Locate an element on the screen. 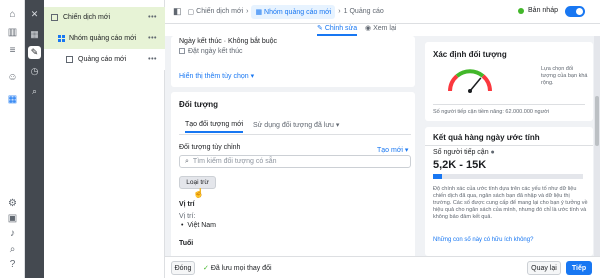 This screenshot has height=278, width=600. audience-title: Đối tượng is located at coordinates (199, 104).